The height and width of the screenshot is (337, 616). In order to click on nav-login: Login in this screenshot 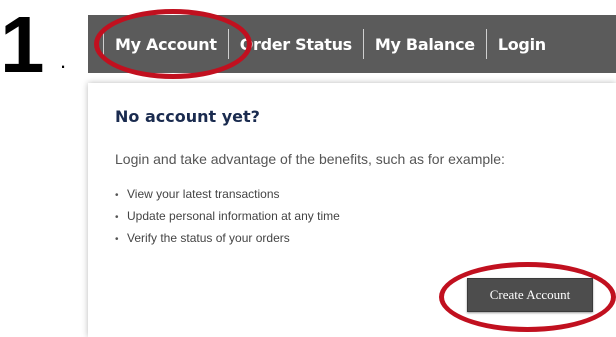, I will do `click(522, 44)`.